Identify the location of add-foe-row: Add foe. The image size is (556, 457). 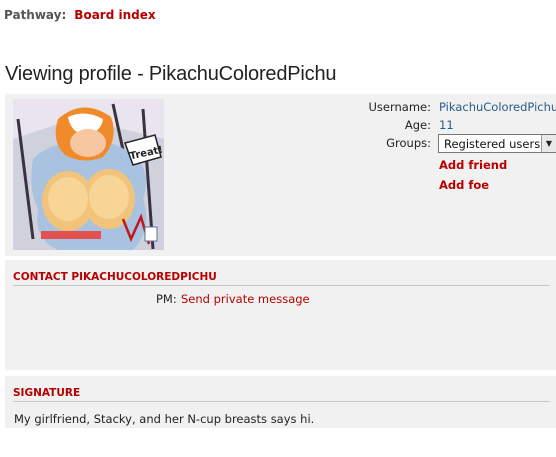
(436, 187).